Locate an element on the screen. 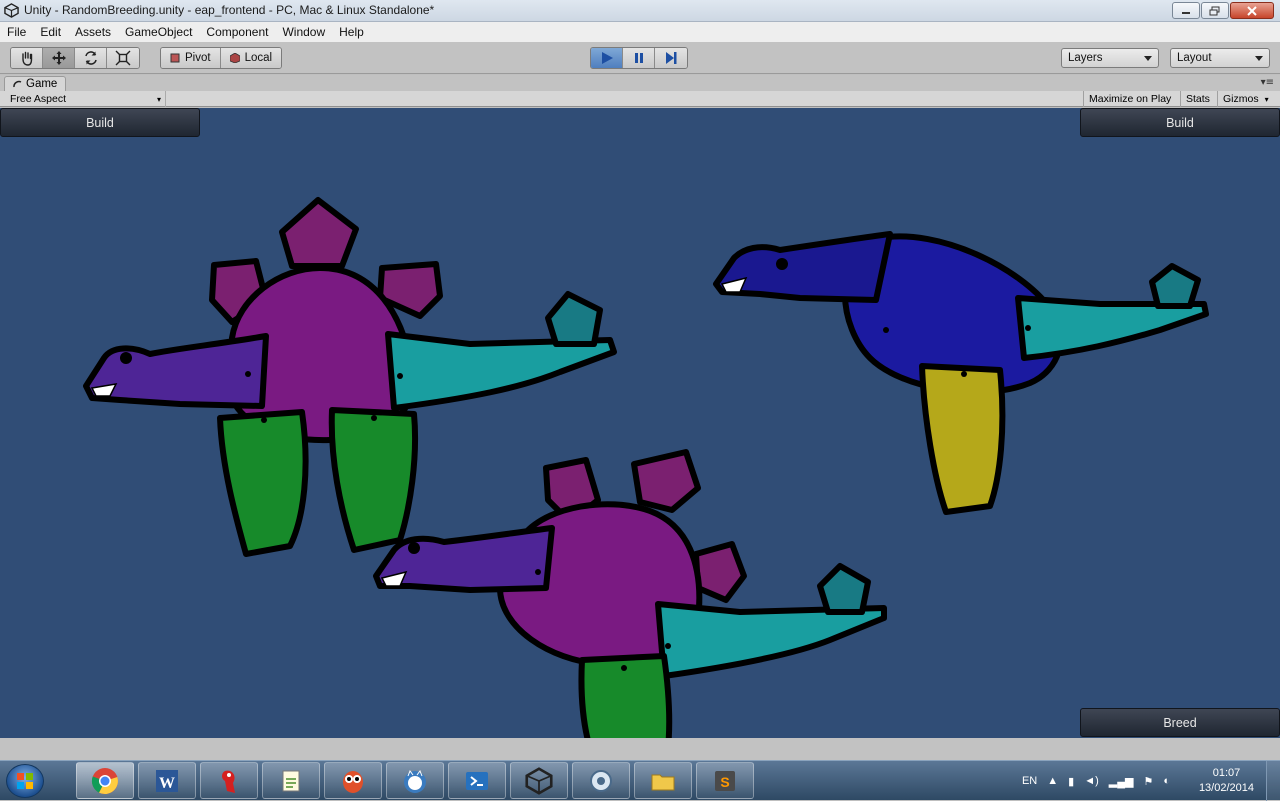 Image resolution: width=1280 pixels, height=801 pixels. breed-button: Breed is located at coordinates (1180, 722).